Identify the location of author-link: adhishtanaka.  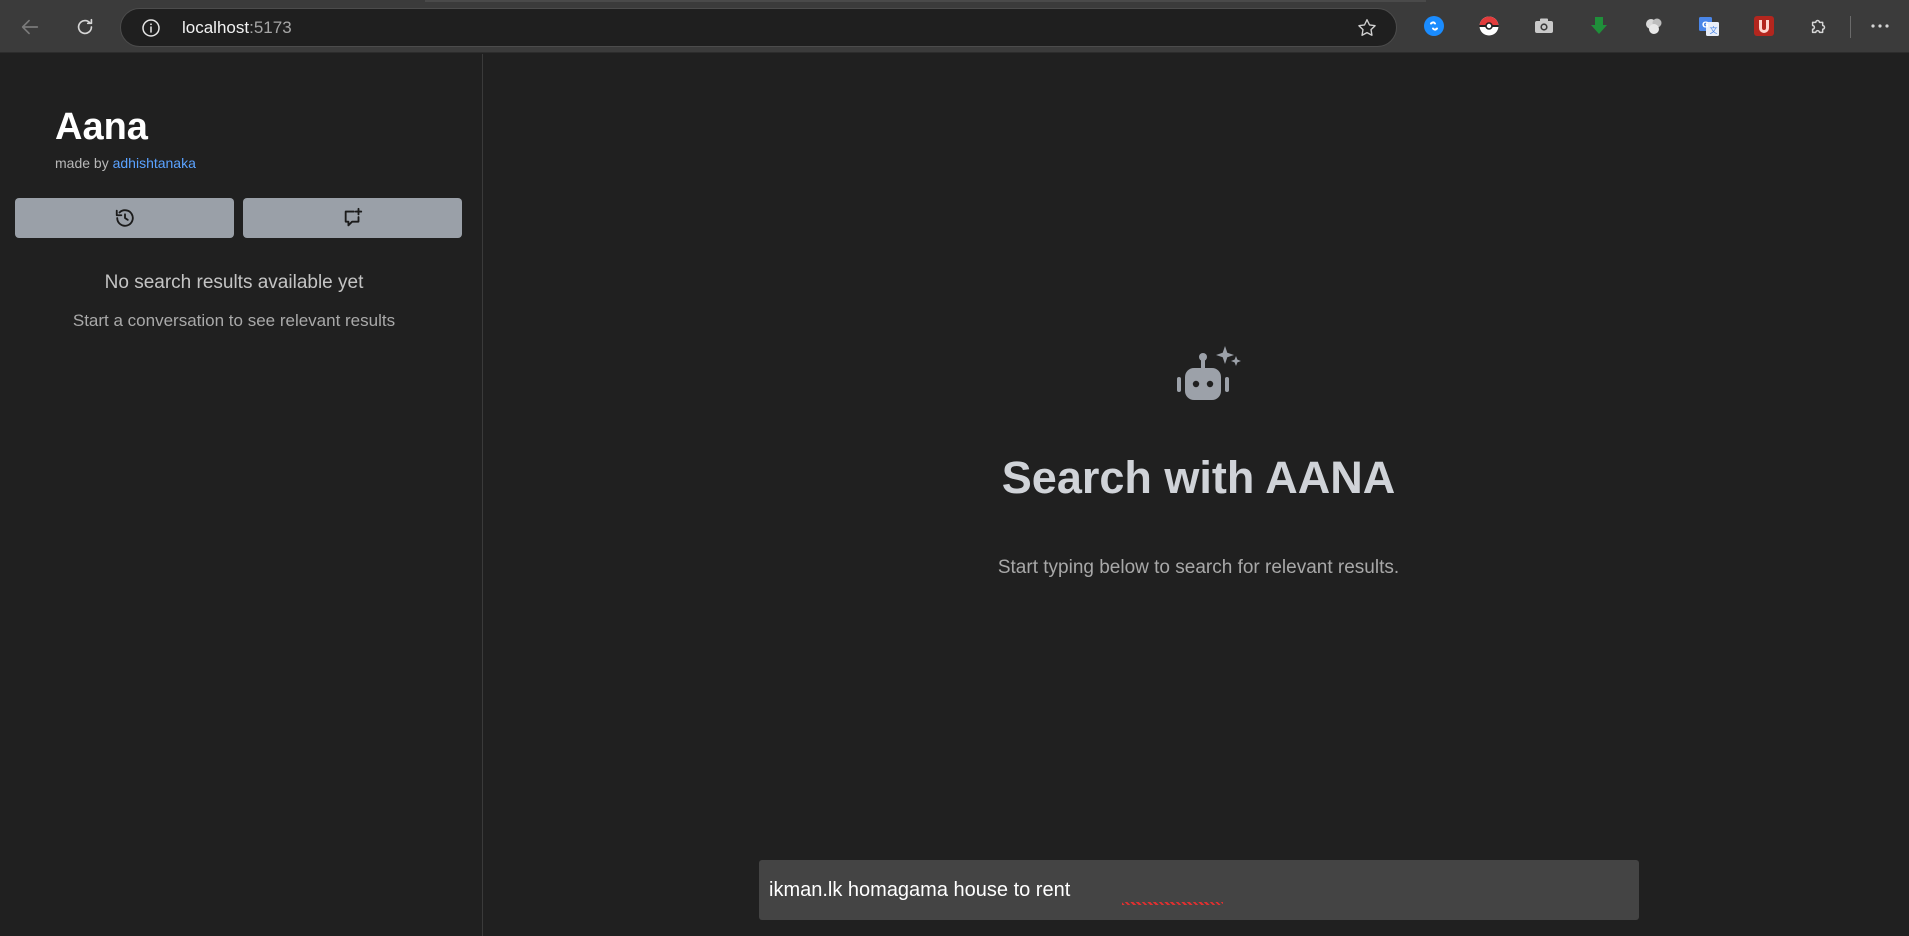
(154, 163).